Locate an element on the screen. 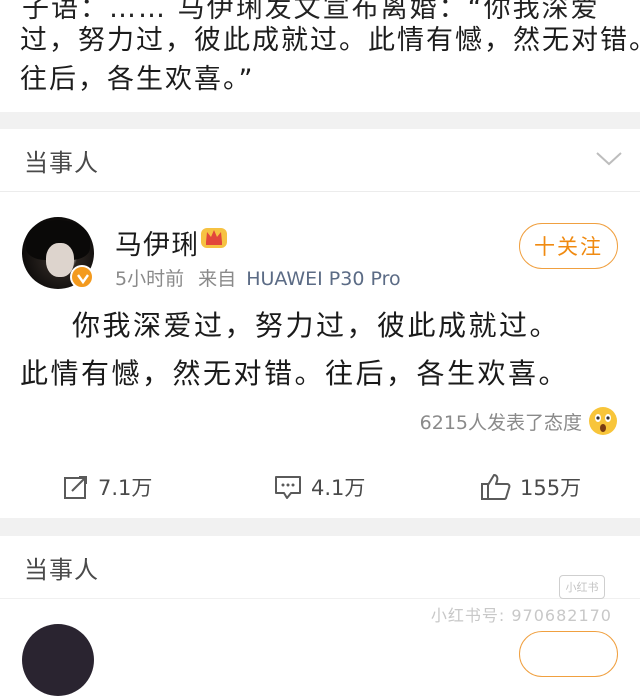 The height and width of the screenshot is (696, 640). avatar is located at coordinates (58, 253).